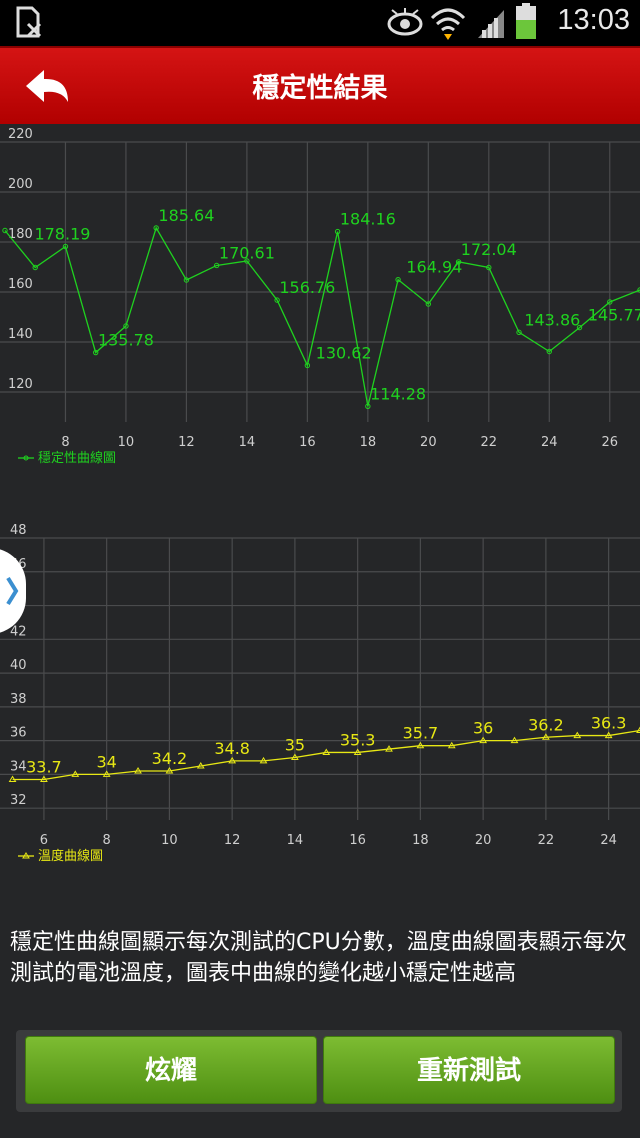 The height and width of the screenshot is (1138, 640). Describe the element at coordinates (18, 665) in the screenshot. I see `y-tick-label: 40` at that location.